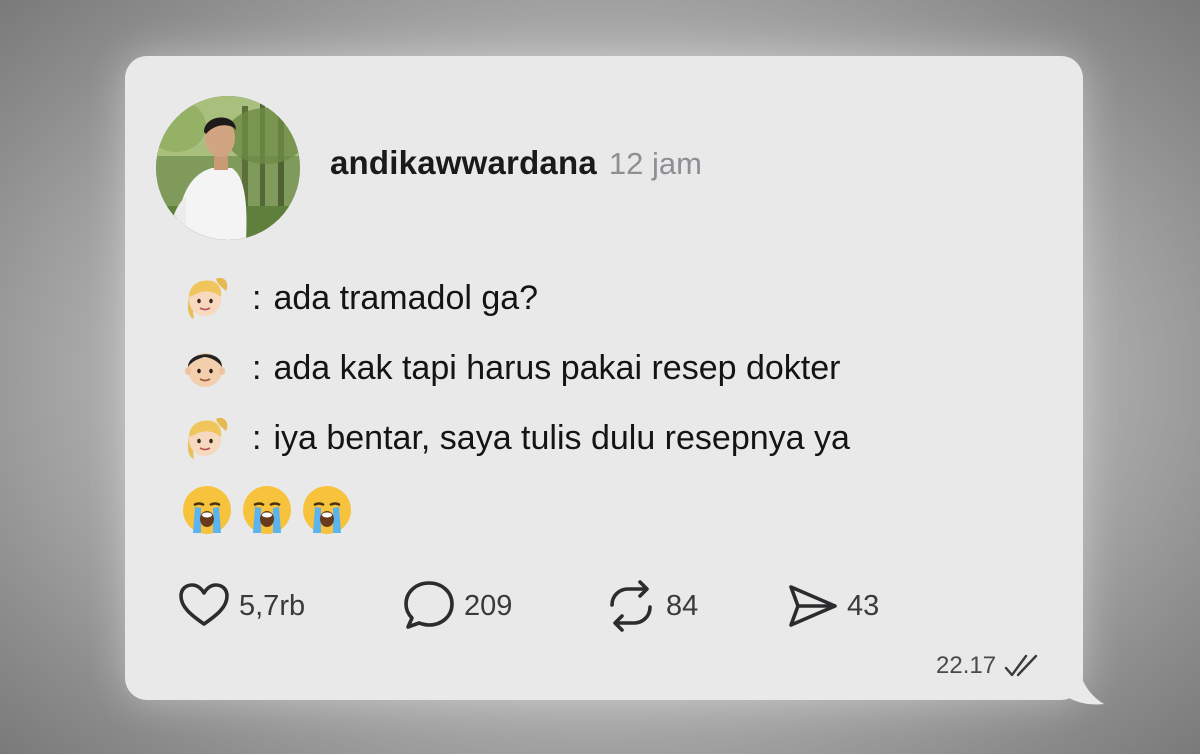 The width and height of the screenshot is (1200, 754). Describe the element at coordinates (205, 368) in the screenshot. I see `man-black-hair-emoji` at that location.